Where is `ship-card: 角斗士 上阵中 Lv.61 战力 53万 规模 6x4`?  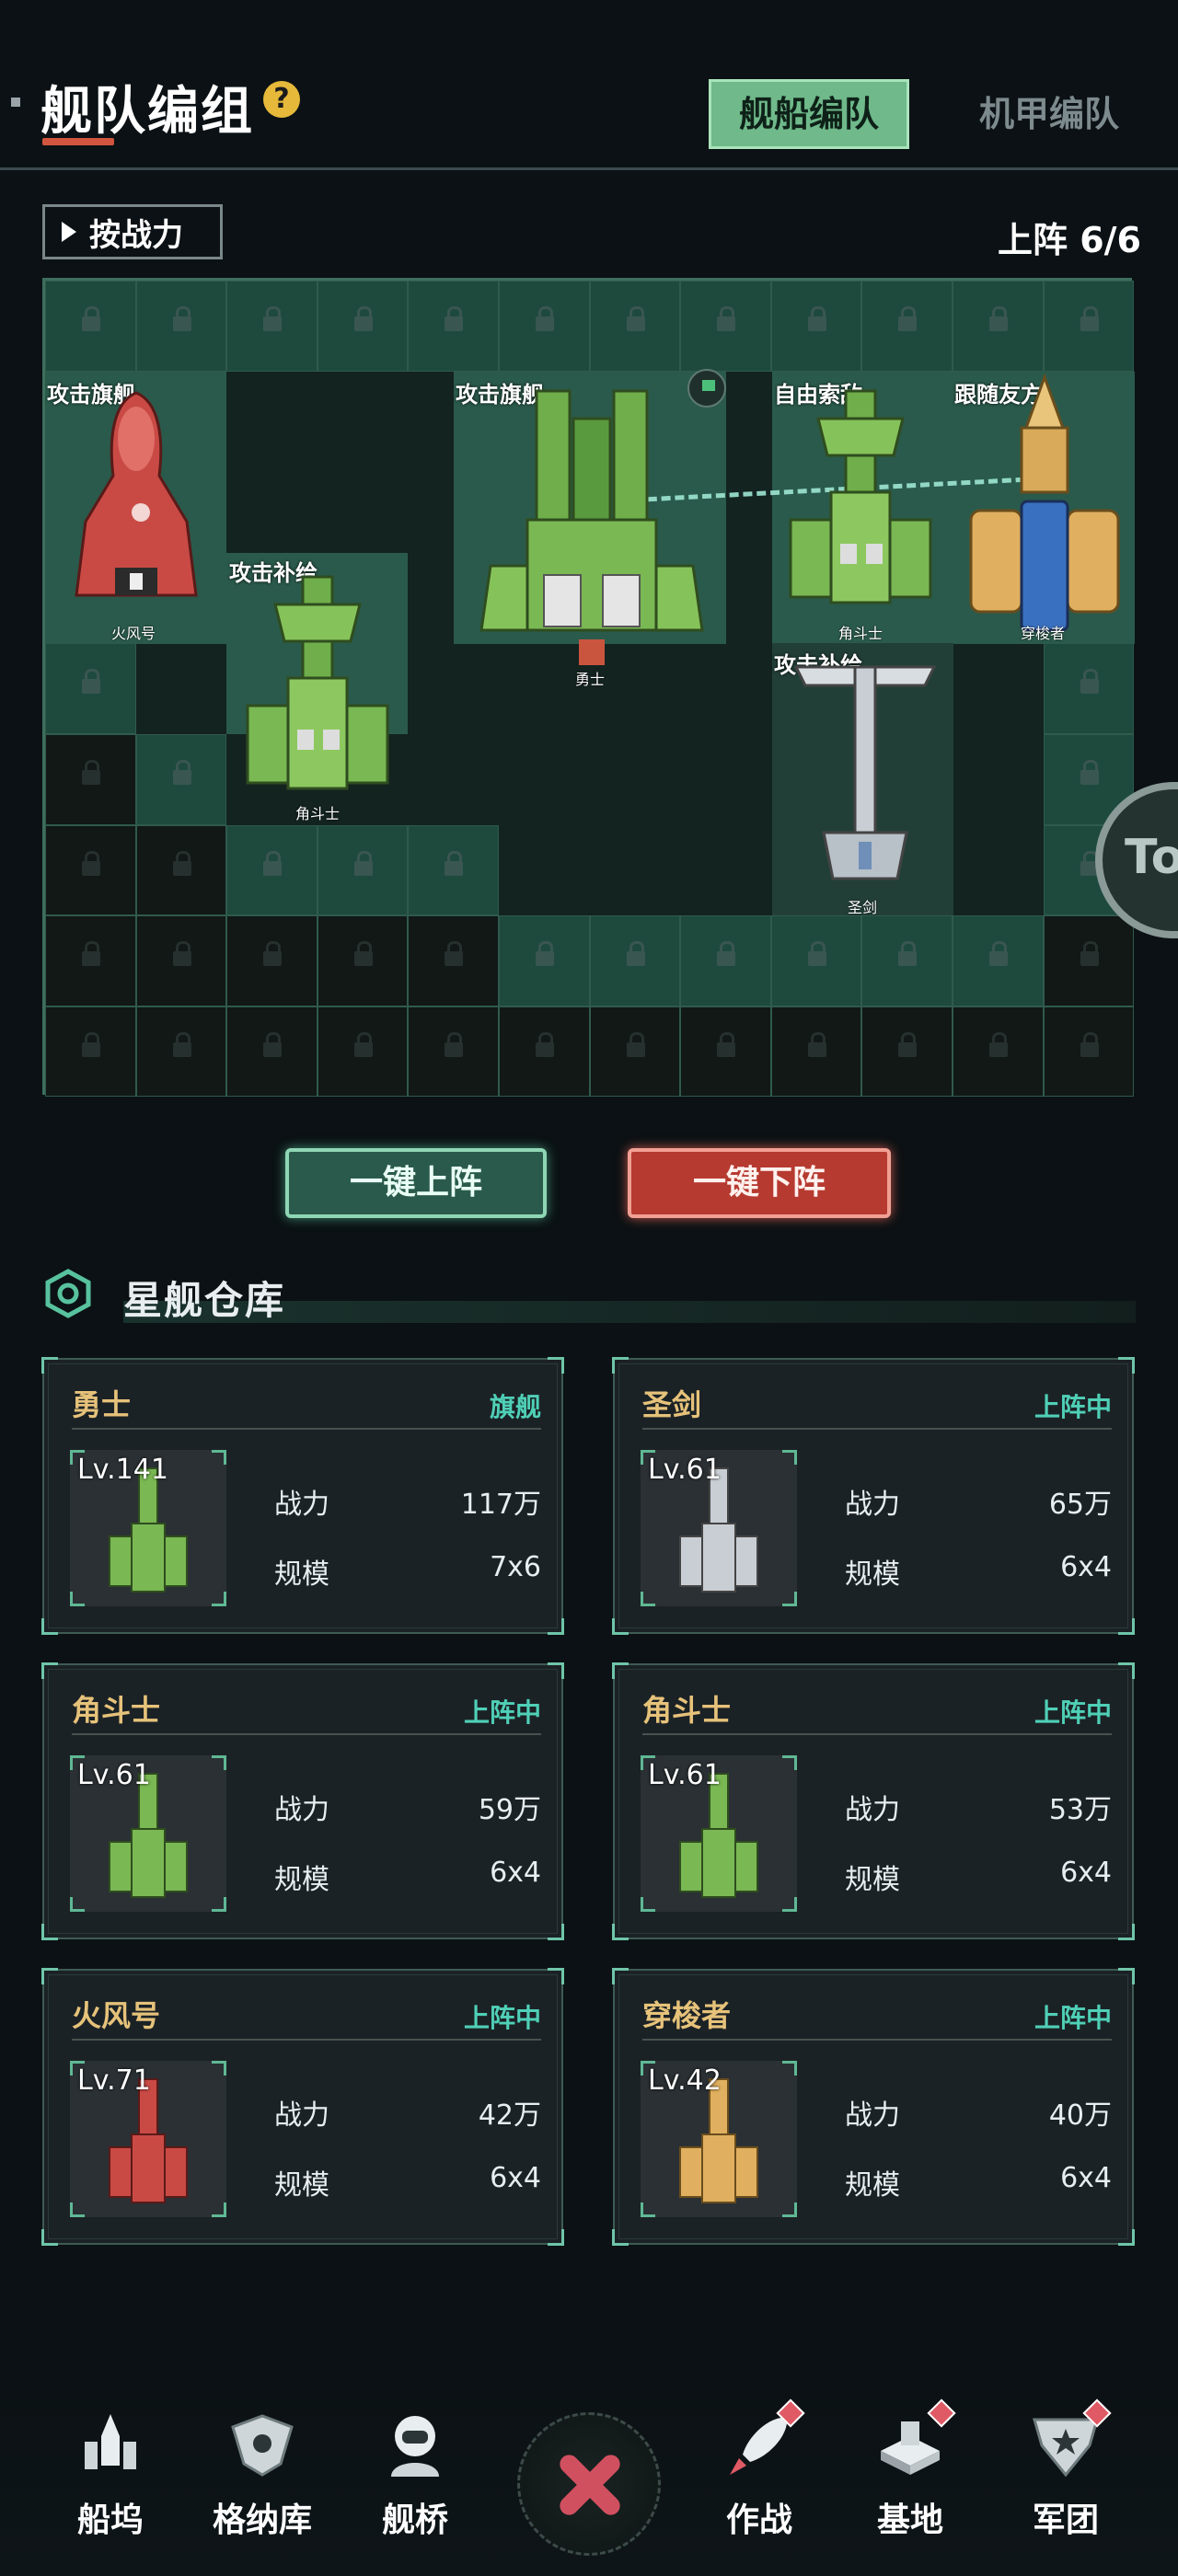 ship-card: 角斗士 上阵中 Lv.61 战力 53万 规模 6x4 is located at coordinates (873, 1801).